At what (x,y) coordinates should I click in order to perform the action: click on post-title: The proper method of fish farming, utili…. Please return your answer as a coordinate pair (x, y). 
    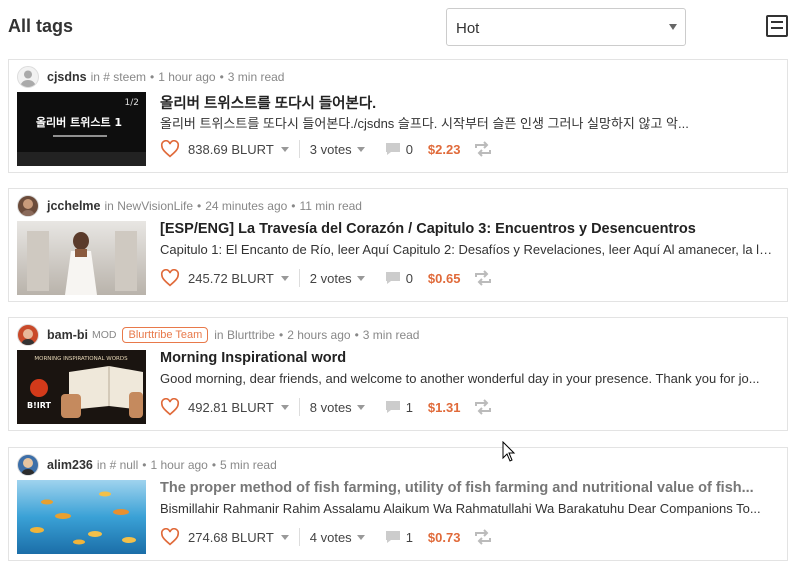
    Looking at the image, I should click on (467, 488).